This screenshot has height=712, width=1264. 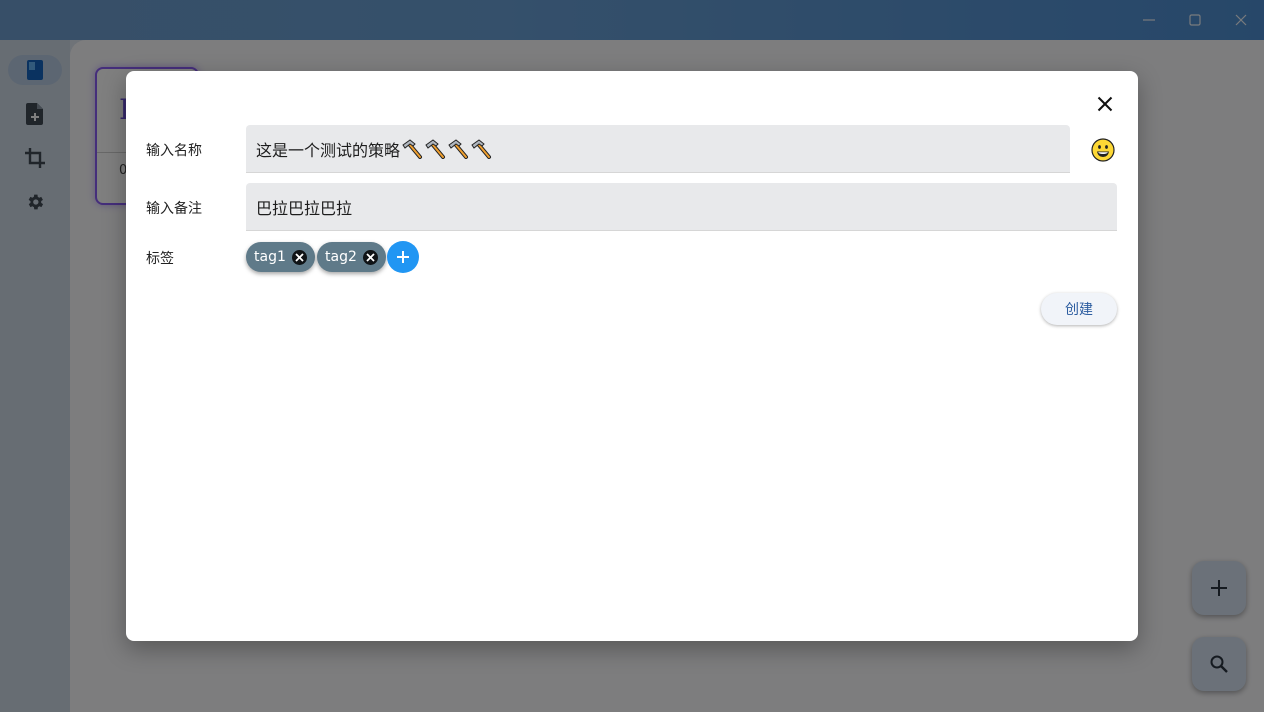 I want to click on tag-chip: tag1, so click(x=280, y=257).